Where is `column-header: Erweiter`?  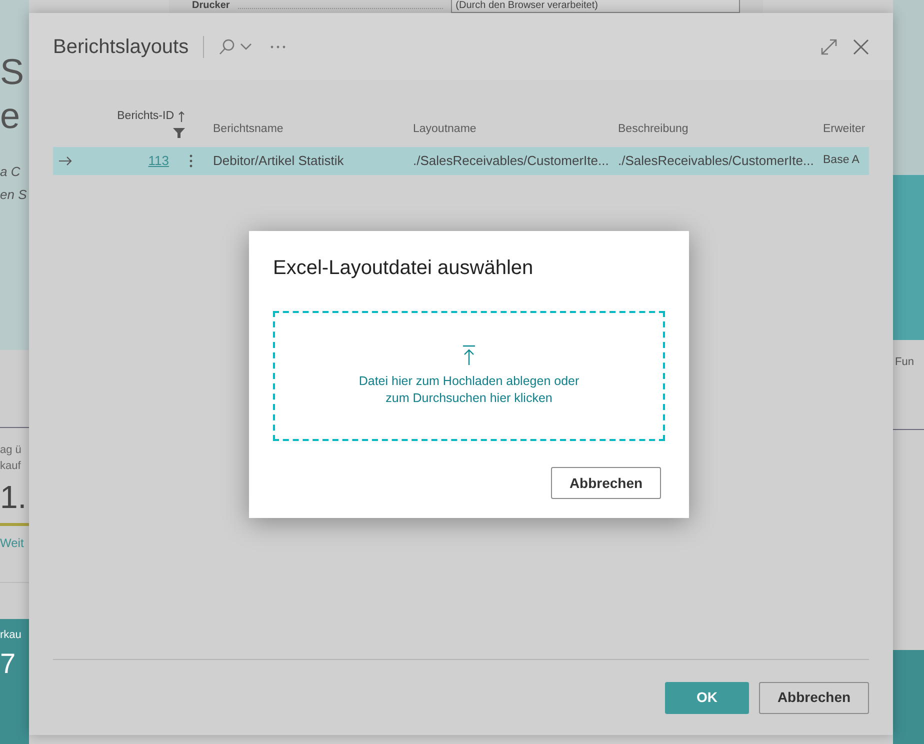
column-header: Erweiter is located at coordinates (846, 129).